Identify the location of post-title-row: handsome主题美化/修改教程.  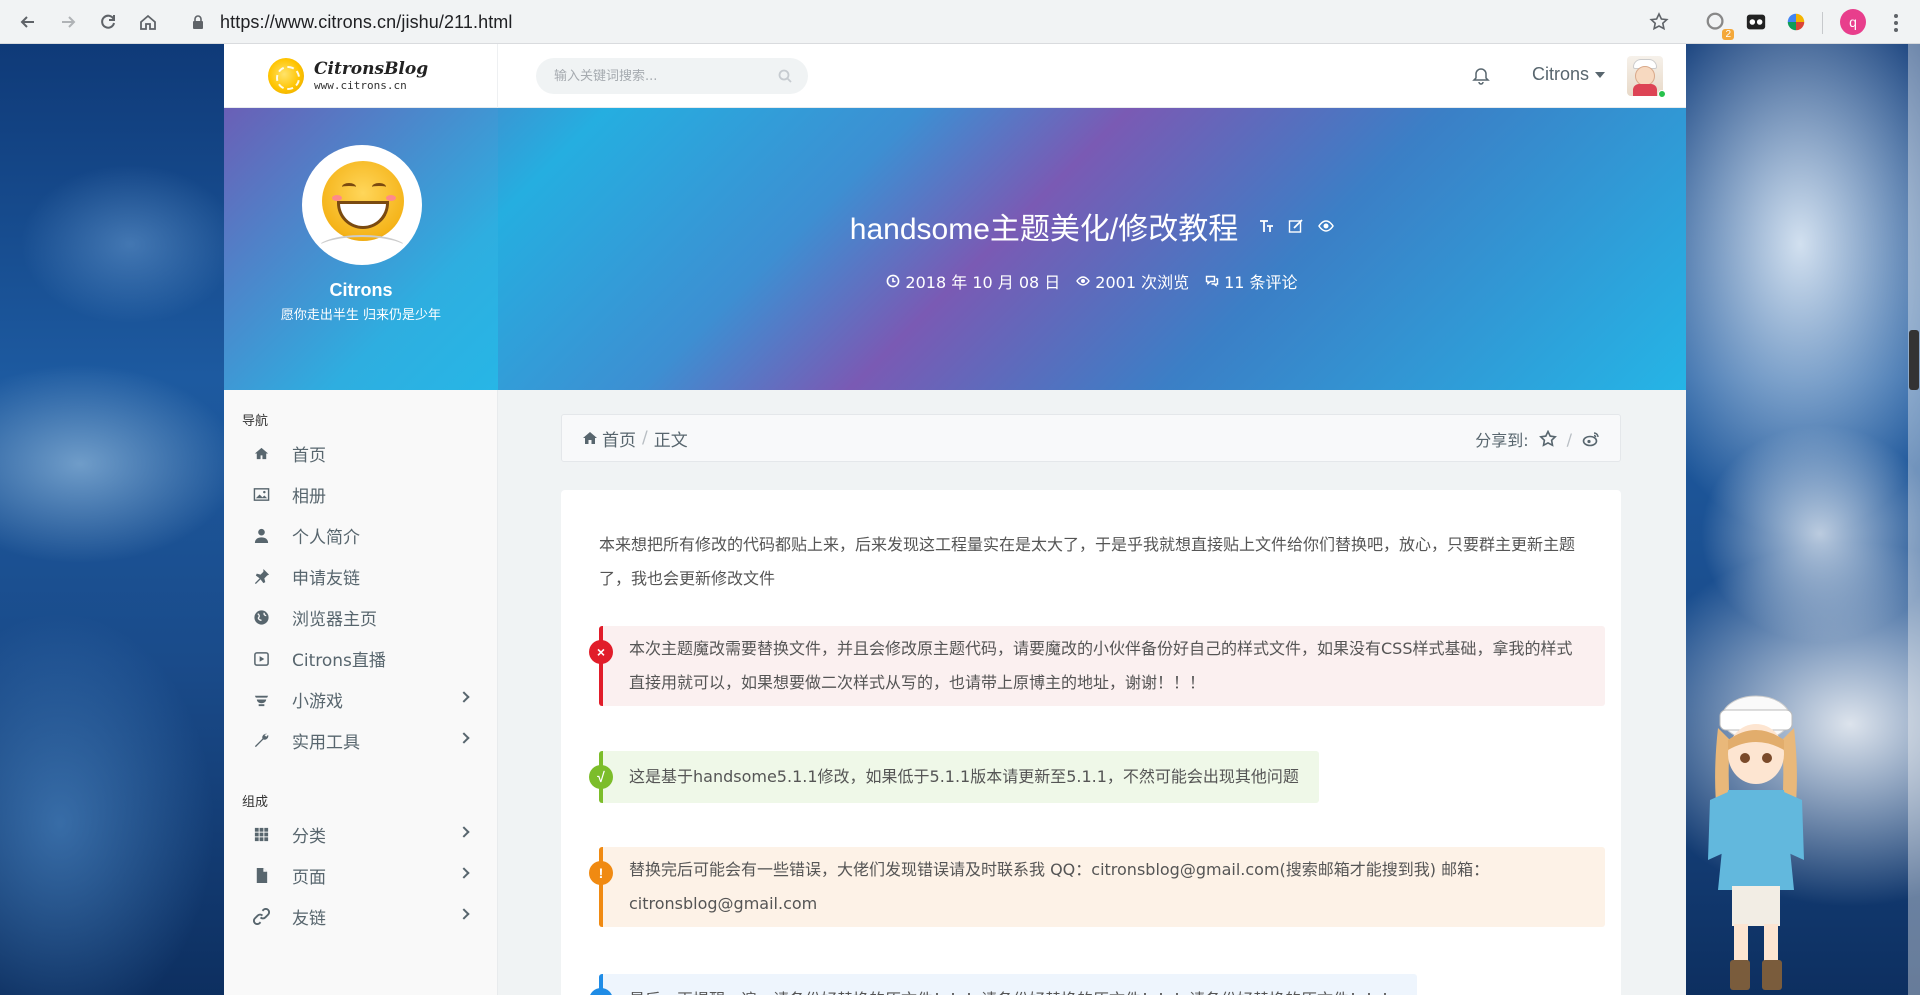
(1092, 226).